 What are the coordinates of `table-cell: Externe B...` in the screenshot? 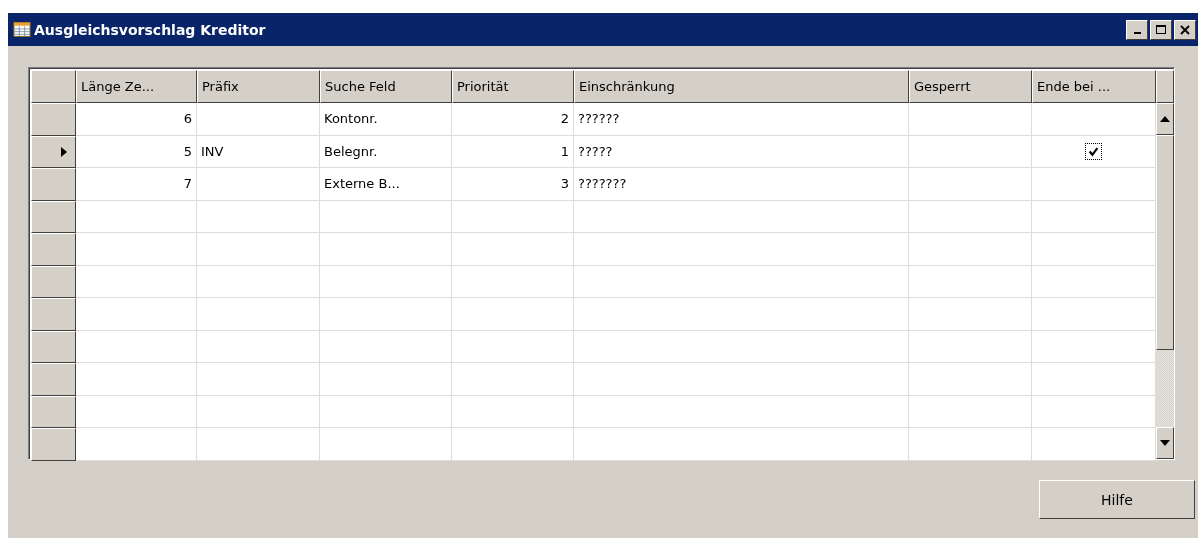 It's located at (386, 184).